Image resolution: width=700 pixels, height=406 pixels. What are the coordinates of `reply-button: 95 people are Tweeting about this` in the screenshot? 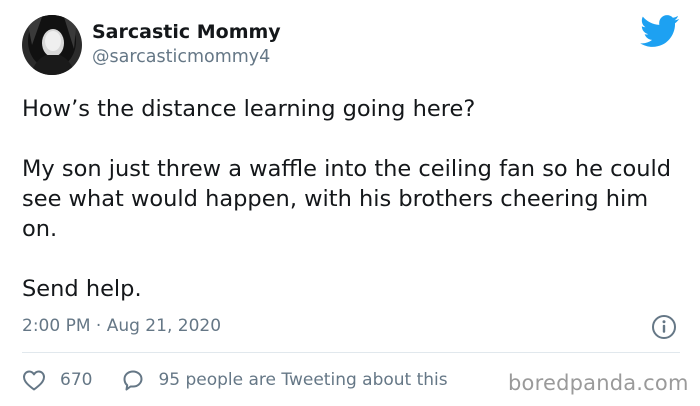 It's located at (285, 380).